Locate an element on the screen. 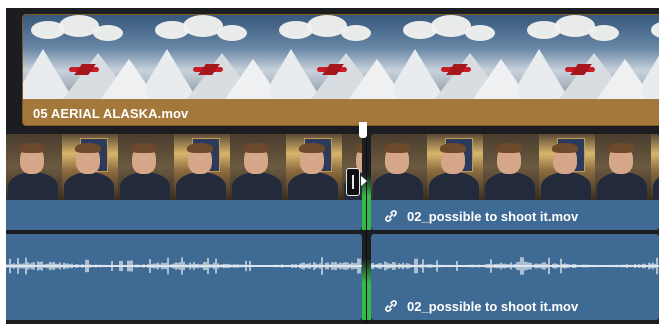 Image resolution: width=659 pixels, height=324 pixels. clip-name-video: 02_possible to shoot it.mov is located at coordinates (493, 216).